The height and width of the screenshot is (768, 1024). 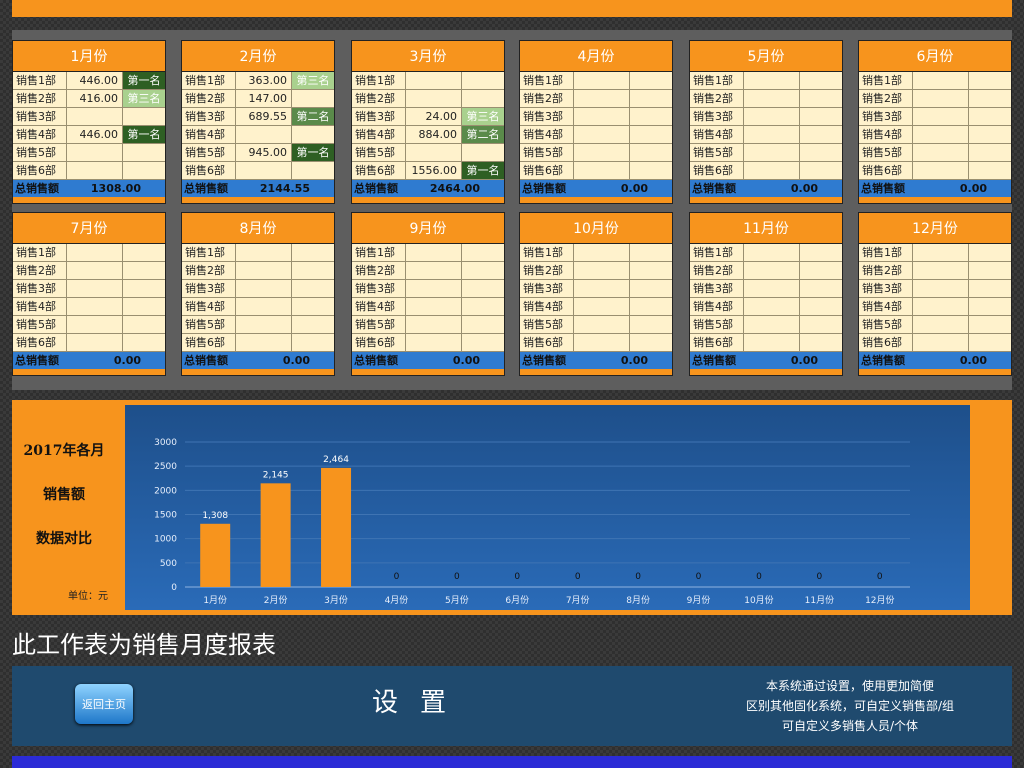 I want to click on dept-sales-cell: 363.00, so click(x=264, y=80).